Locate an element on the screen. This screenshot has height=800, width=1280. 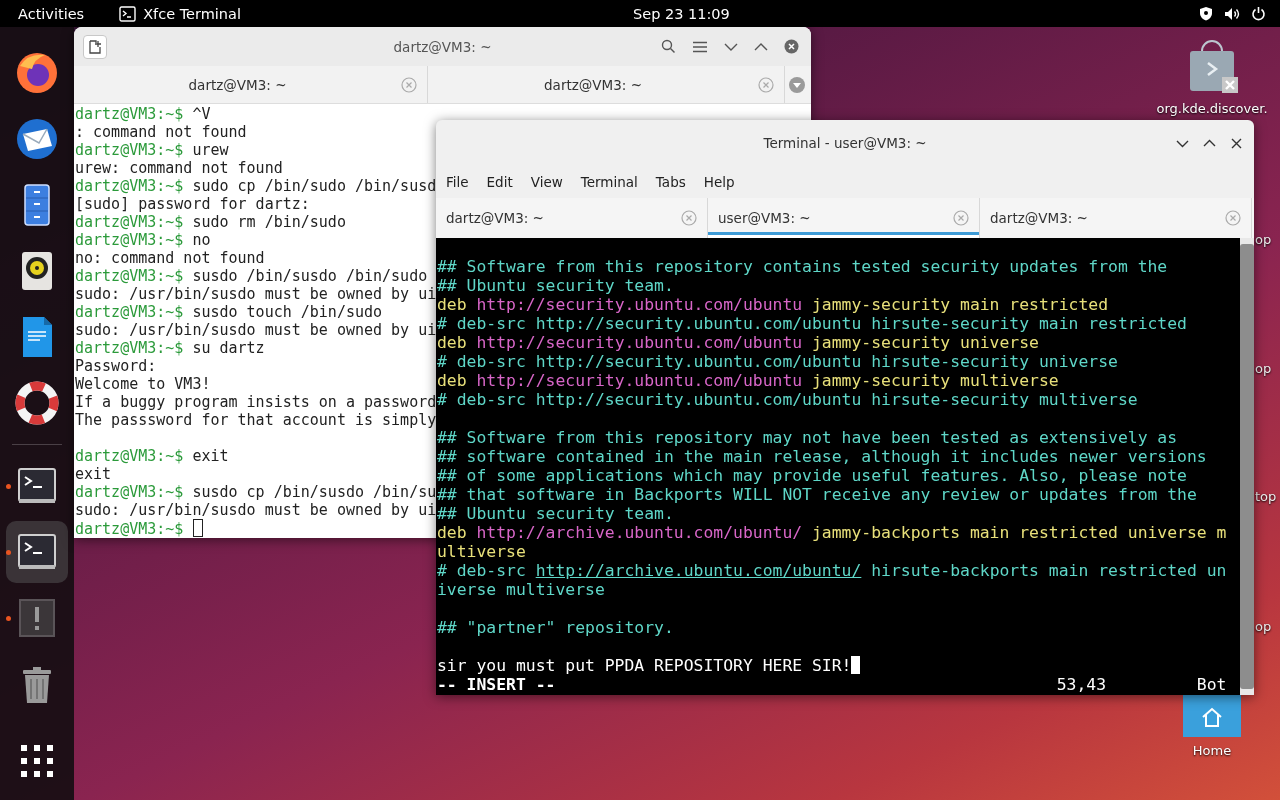
dock-item is located at coordinates (37, 552).